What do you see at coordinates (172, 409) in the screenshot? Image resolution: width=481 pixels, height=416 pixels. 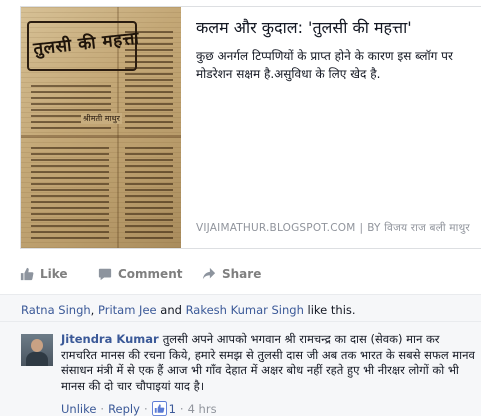 I see `comment-like-count: 1` at bounding box center [172, 409].